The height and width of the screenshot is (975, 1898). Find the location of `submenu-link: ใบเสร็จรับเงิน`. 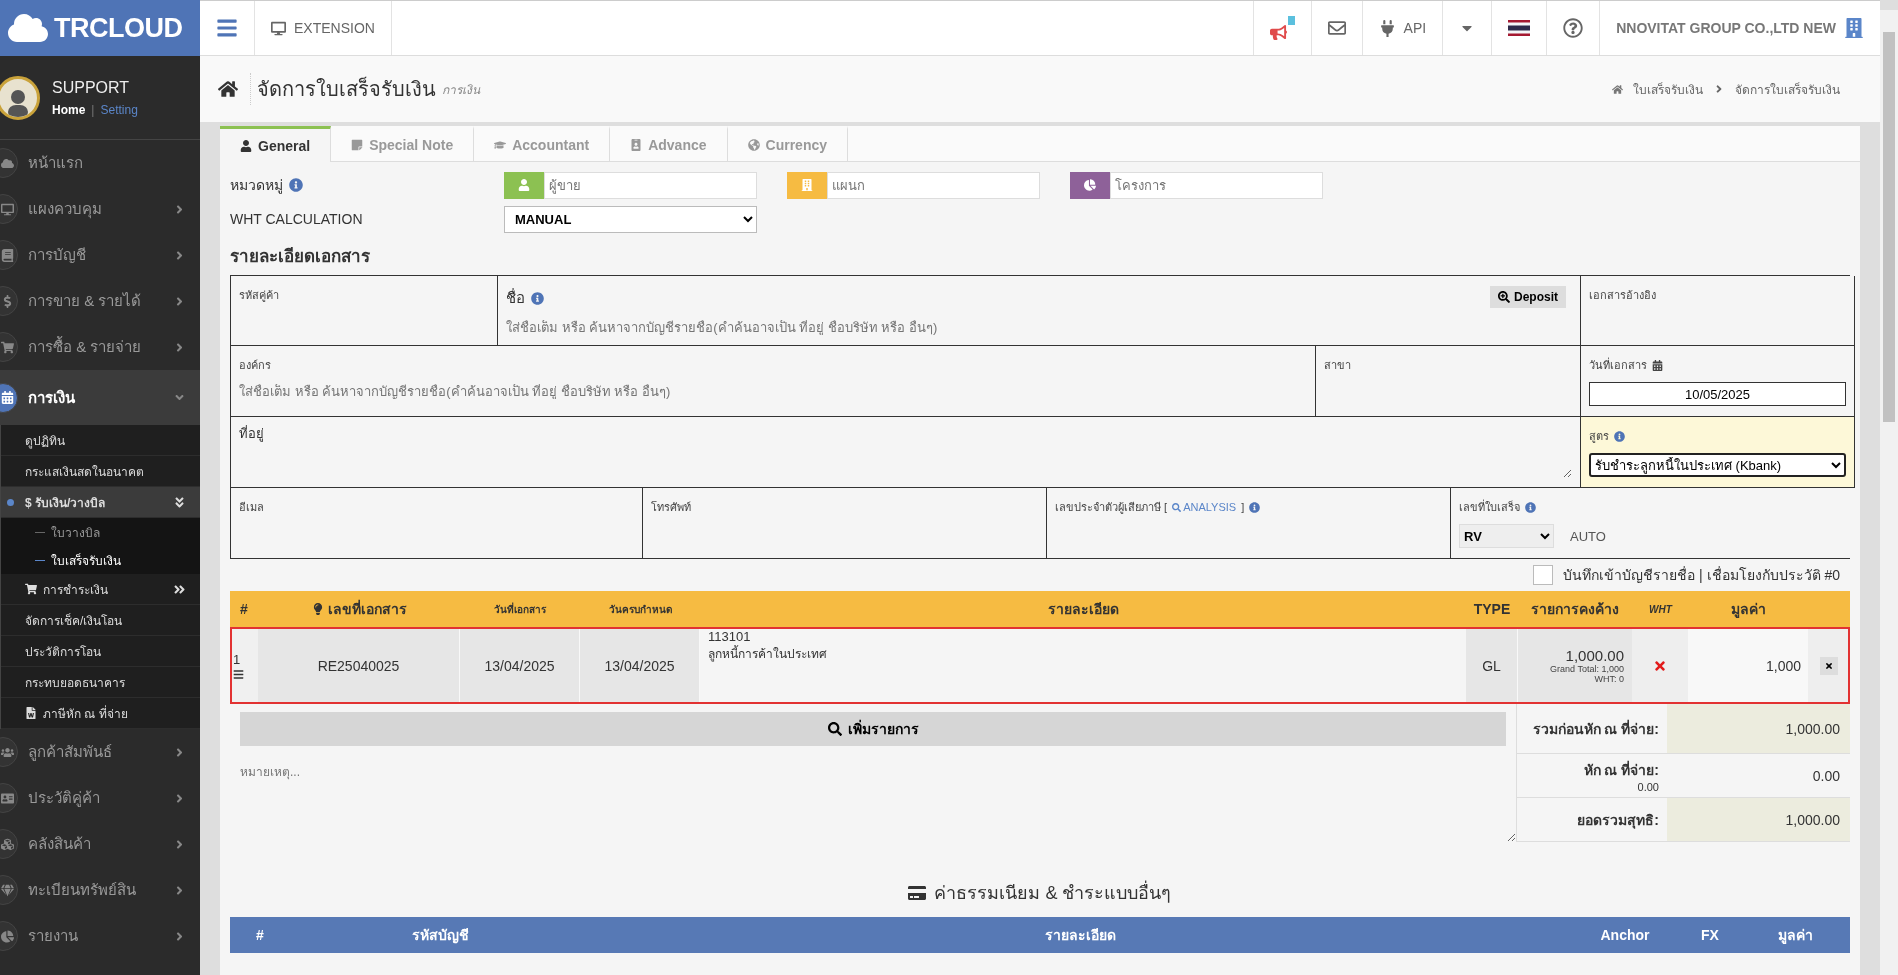

submenu-link: ใบเสร็จรับเงิน is located at coordinates (100, 560).